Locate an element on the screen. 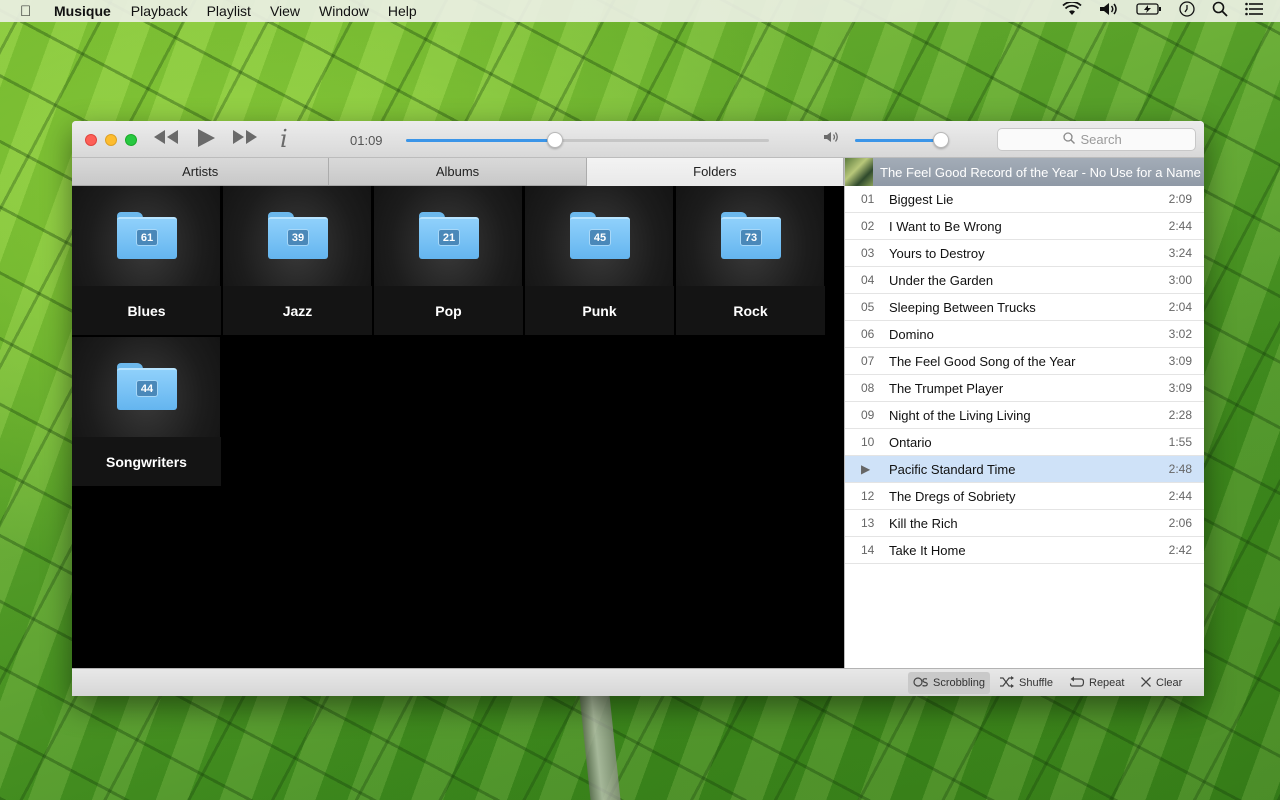 The height and width of the screenshot is (800, 1280). tab-folders: Folders is located at coordinates (715, 172).